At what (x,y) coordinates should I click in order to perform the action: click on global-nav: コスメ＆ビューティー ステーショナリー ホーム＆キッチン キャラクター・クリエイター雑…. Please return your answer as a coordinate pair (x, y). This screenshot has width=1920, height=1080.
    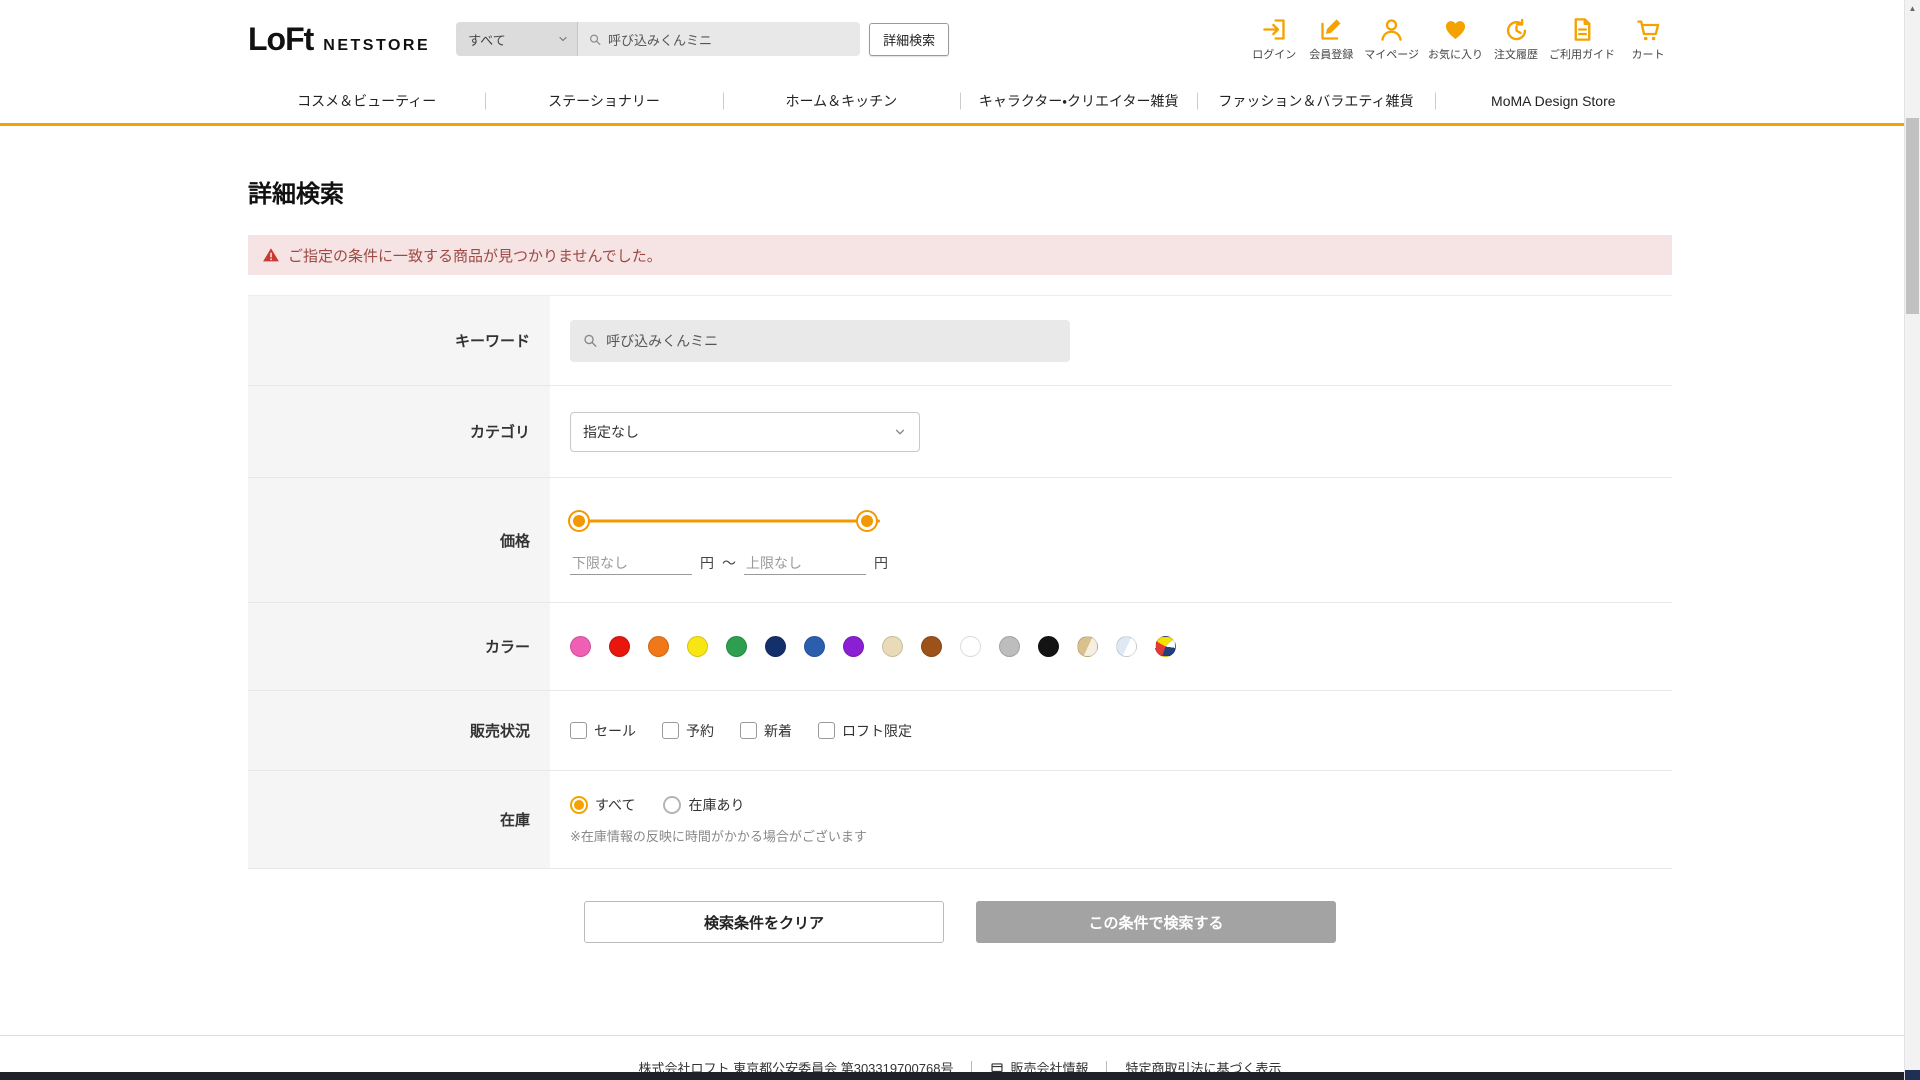
    Looking at the image, I should click on (960, 102).